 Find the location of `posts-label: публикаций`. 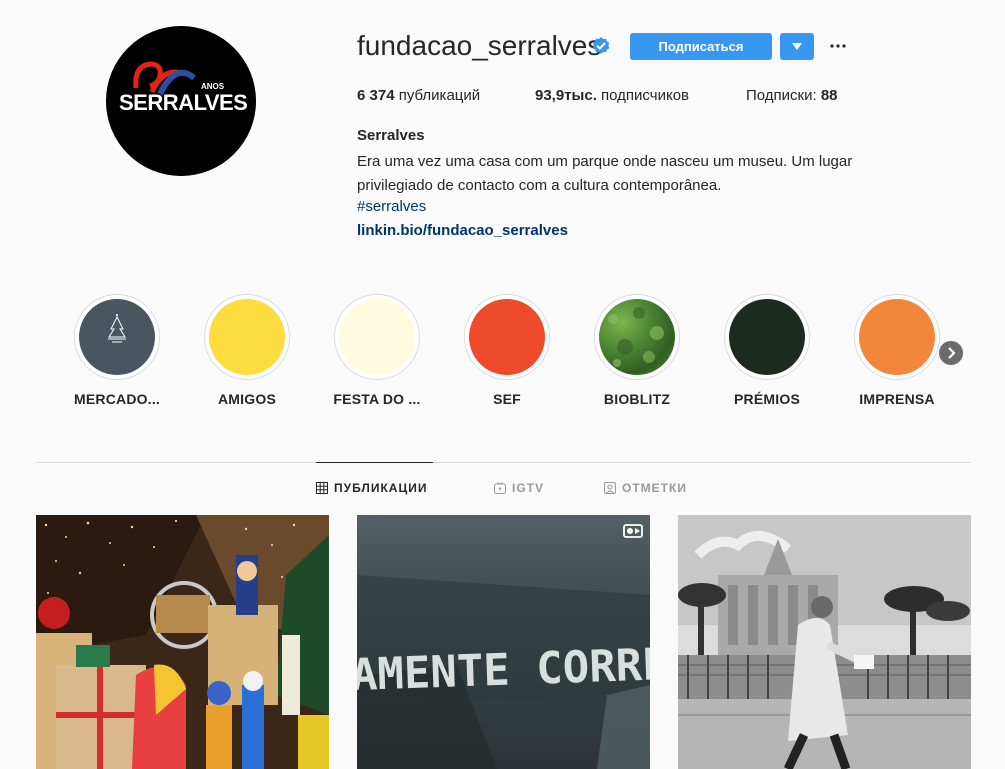

posts-label: публикаций is located at coordinates (439, 95).